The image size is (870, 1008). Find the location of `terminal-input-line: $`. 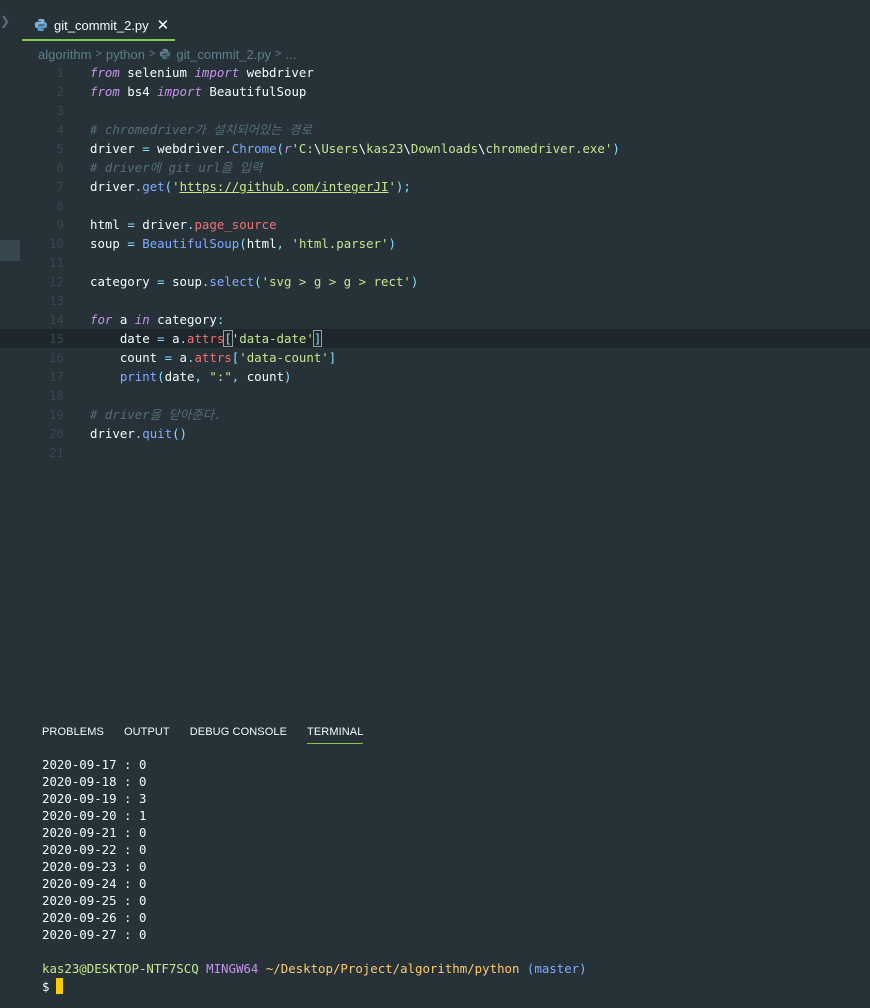

terminal-input-line: $ is located at coordinates (53, 986).